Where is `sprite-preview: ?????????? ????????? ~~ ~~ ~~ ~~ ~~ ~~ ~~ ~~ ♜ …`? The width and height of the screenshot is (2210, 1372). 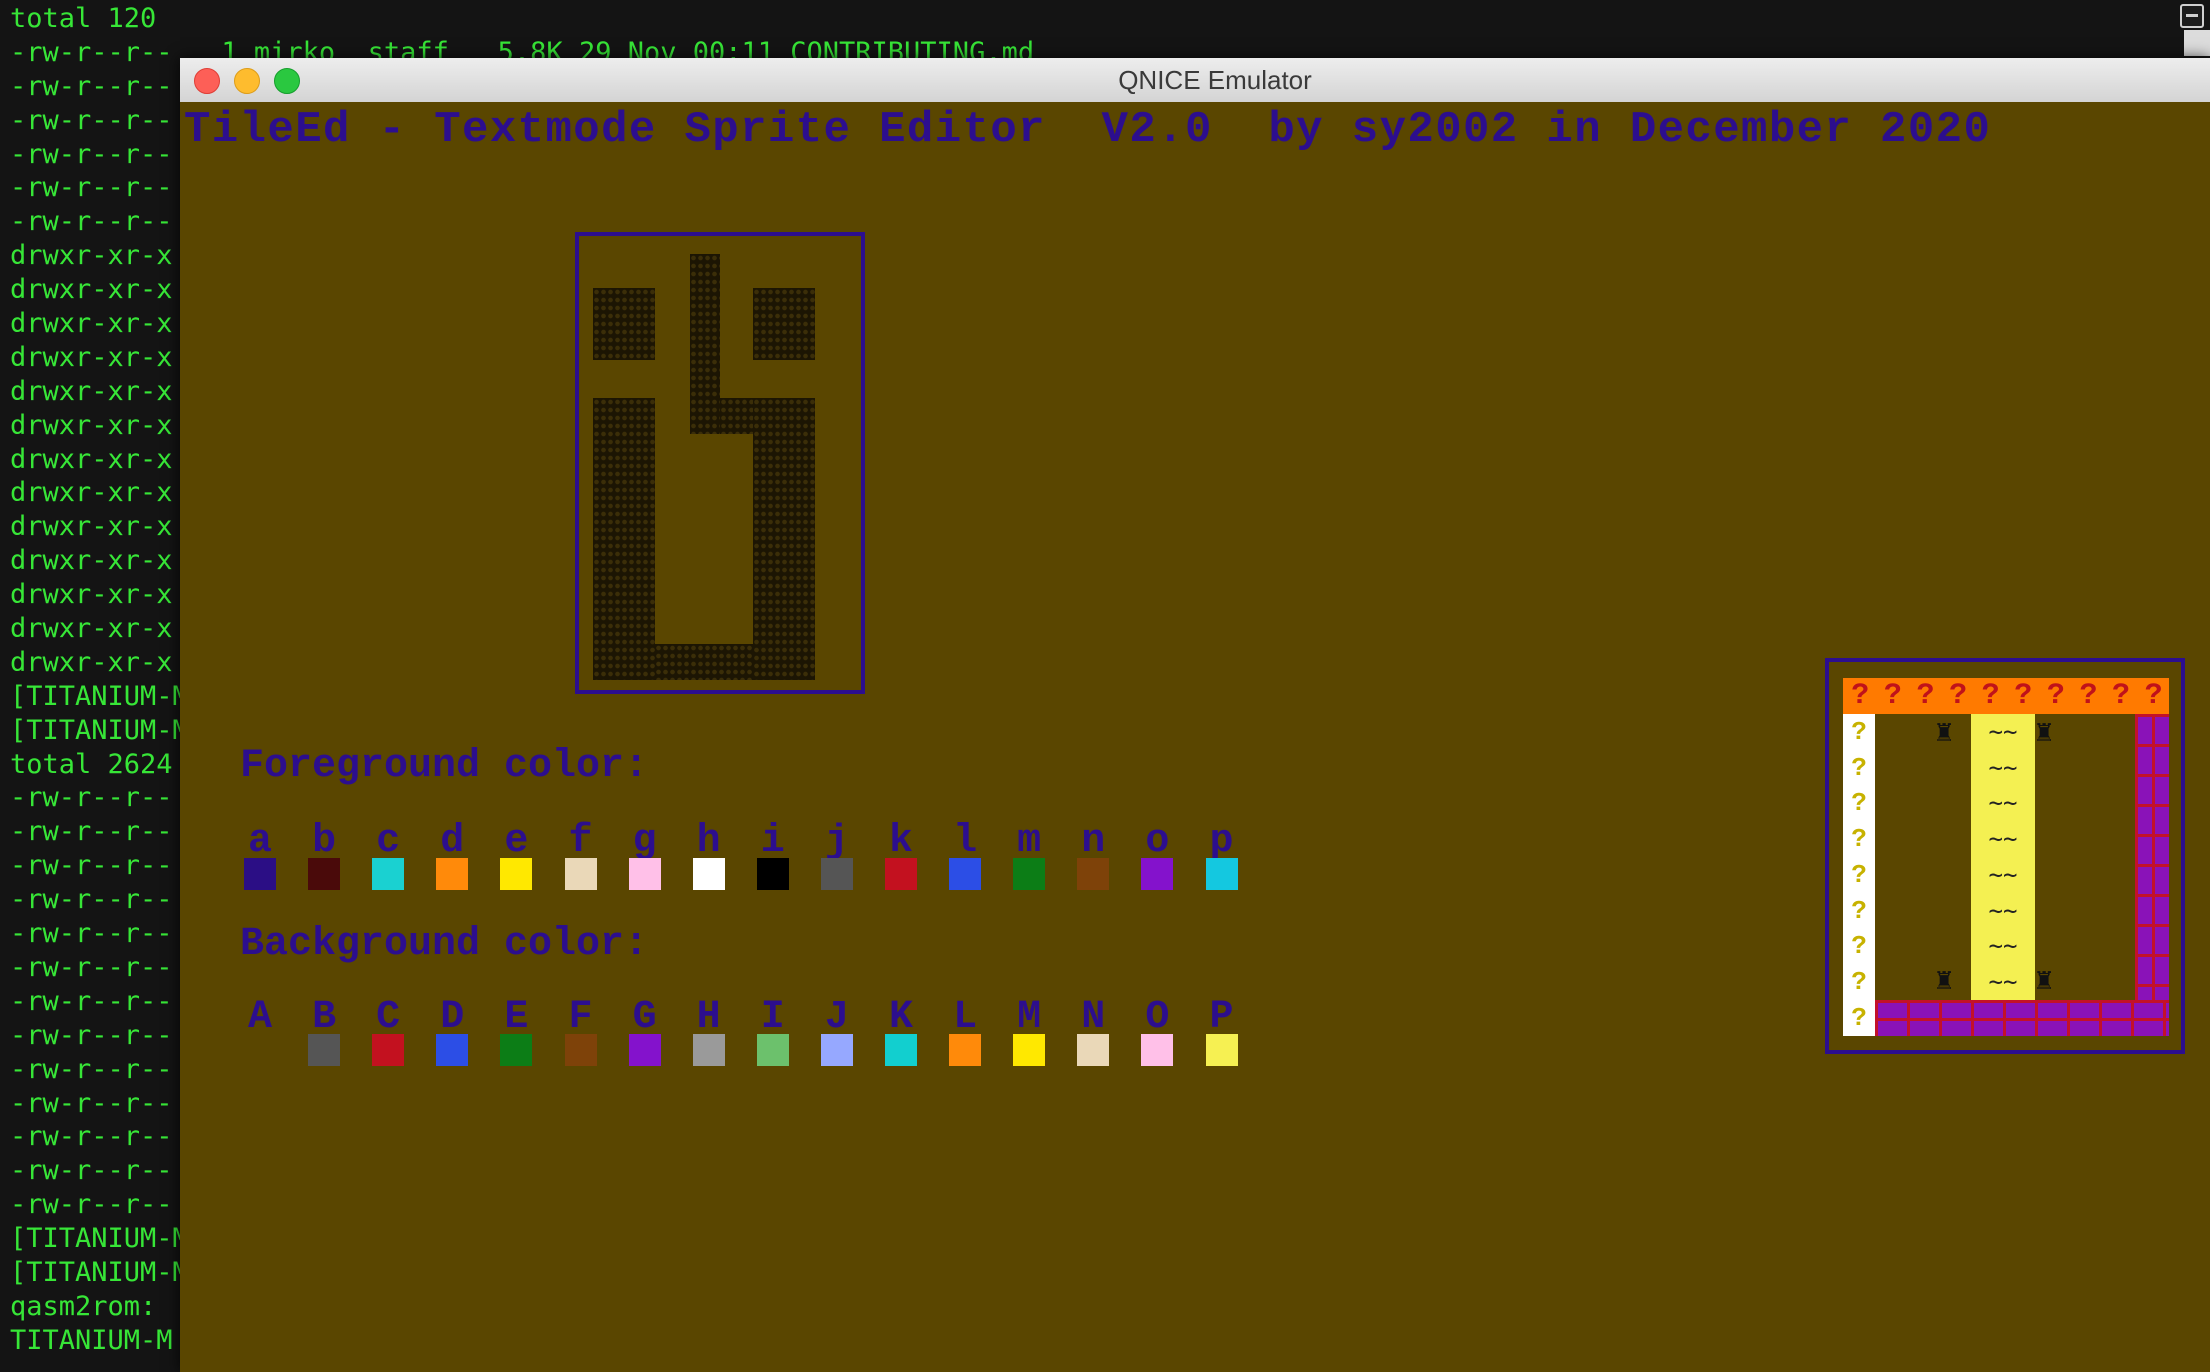 sprite-preview: ?????????? ????????? ~~ ~~ ~~ ~~ ~~ ~~ ~~ ~~ ♜ … is located at coordinates (2005, 856).